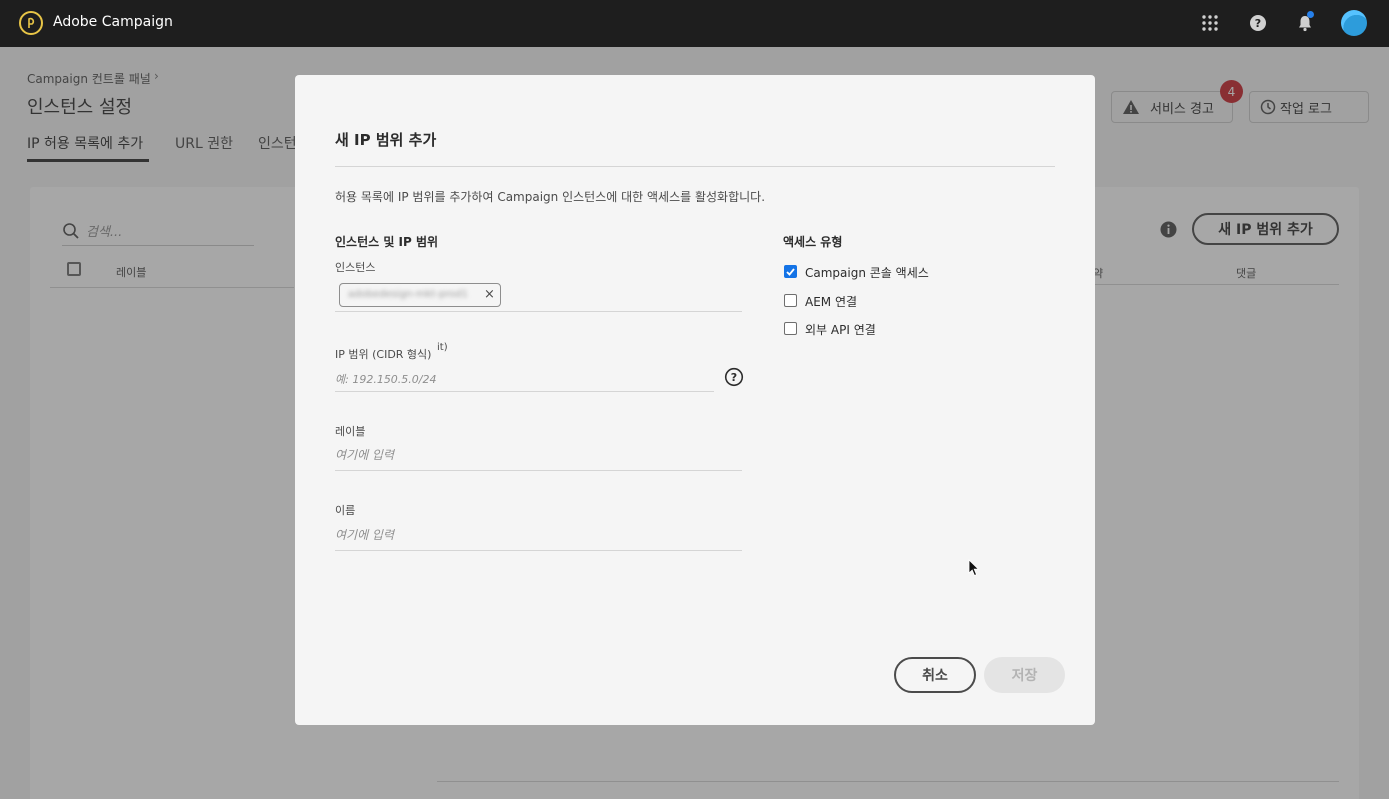  I want to click on label-input: 여기에 입력, so click(364, 454).